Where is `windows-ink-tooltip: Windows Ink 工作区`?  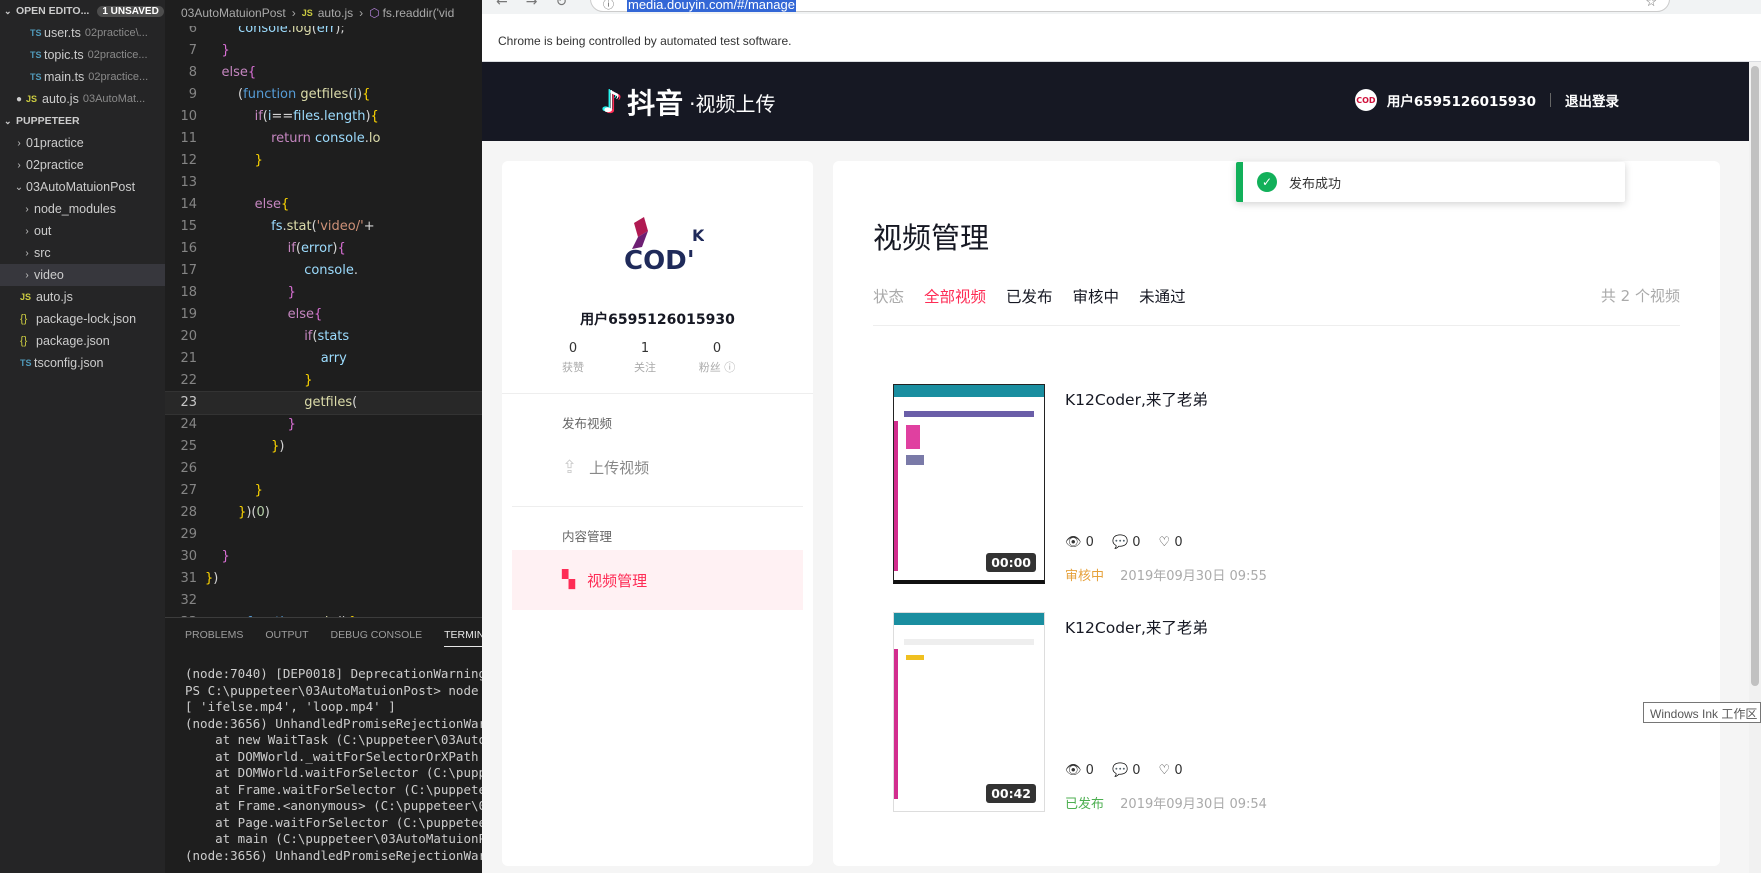
windows-ink-tooltip: Windows Ink 工作区 is located at coordinates (1702, 712).